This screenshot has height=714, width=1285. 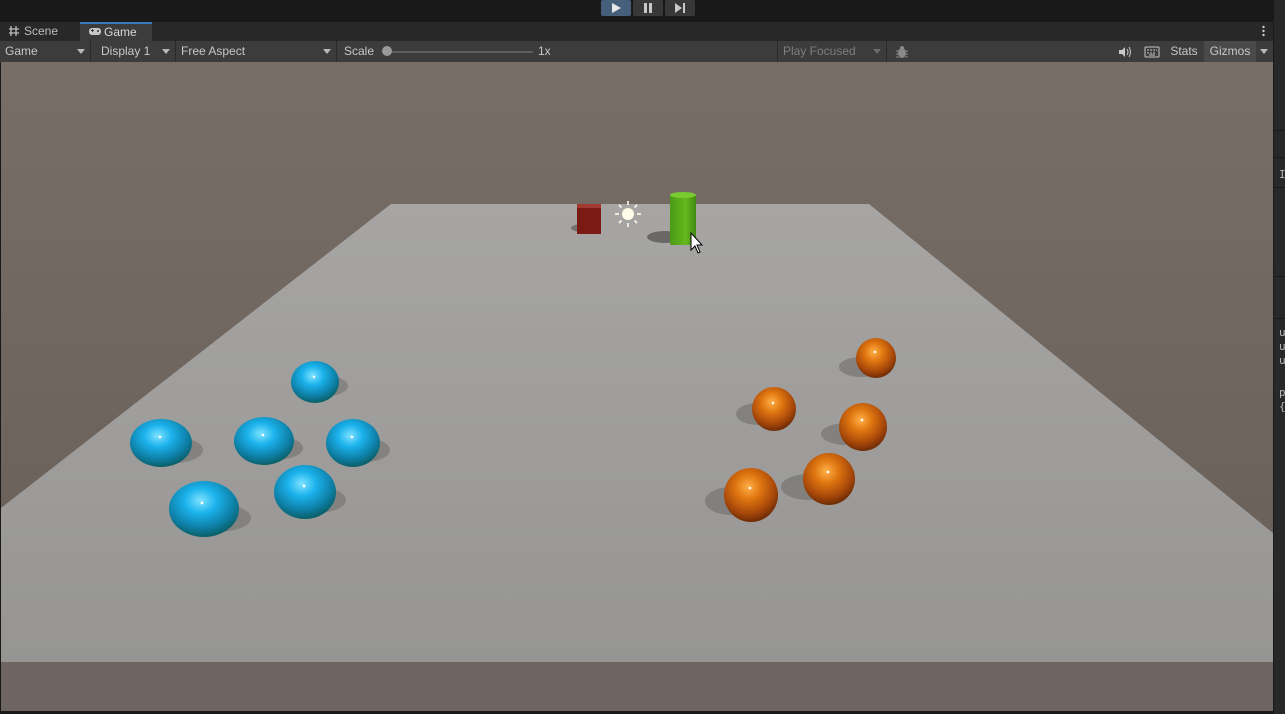 I want to click on shortcuts-button, so click(x=1152, y=51).